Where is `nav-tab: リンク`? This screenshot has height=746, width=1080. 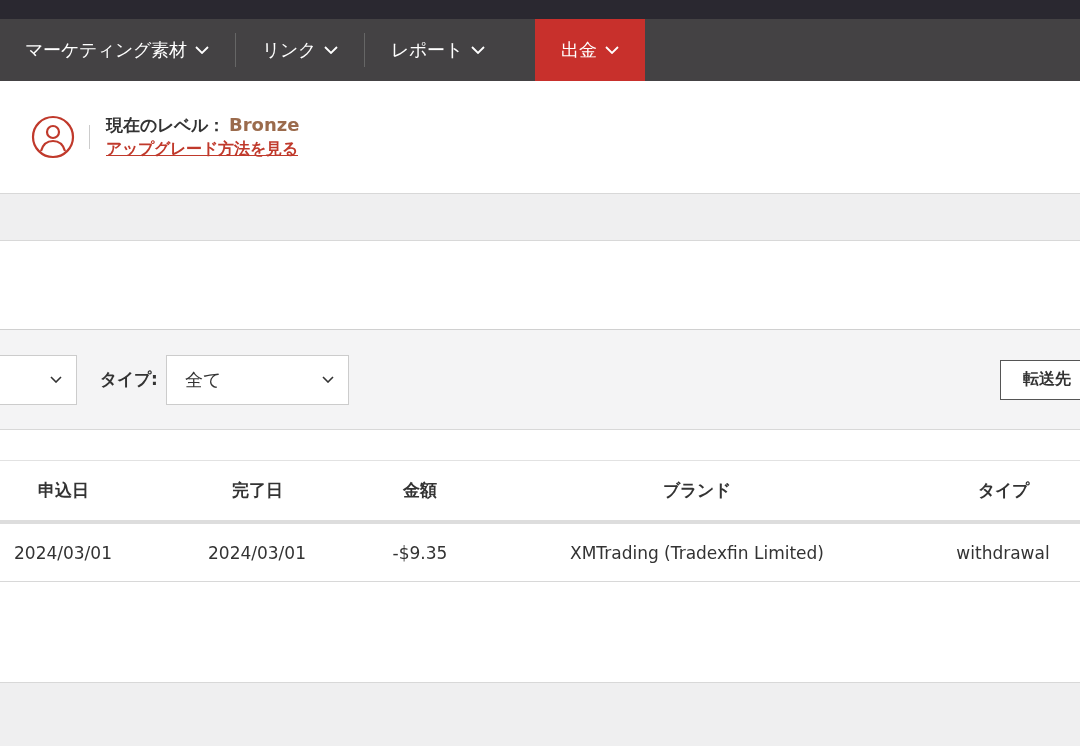 nav-tab: リンク is located at coordinates (300, 50).